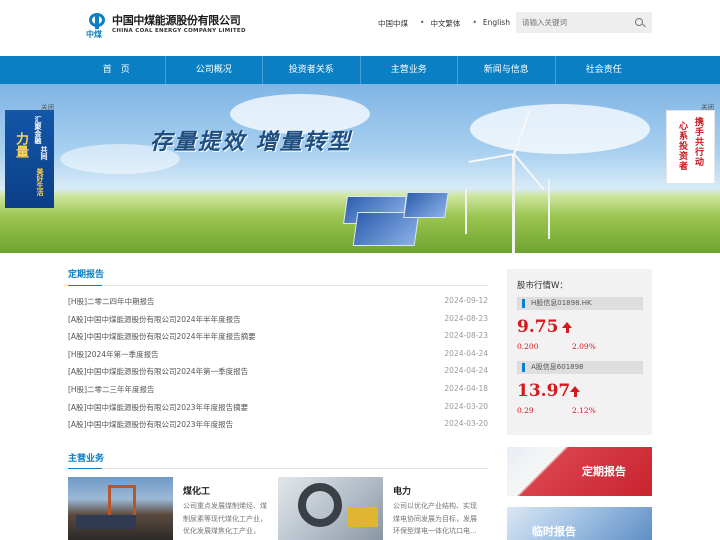 The image size is (720, 540). Describe the element at coordinates (409, 70) in the screenshot. I see `nav-main-business: 主营业务` at that location.